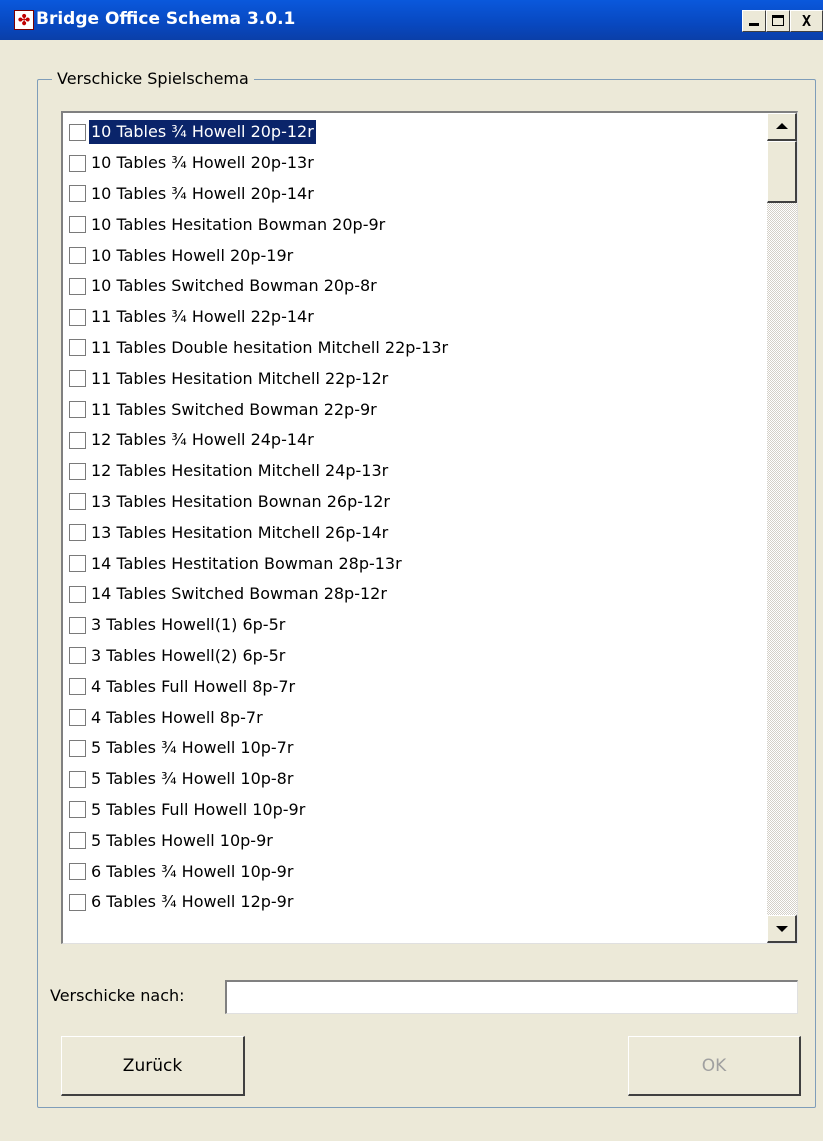 The height and width of the screenshot is (1141, 823). I want to click on list-item: 14 Tables Switched Bowman 28p-12r, so click(419, 594).